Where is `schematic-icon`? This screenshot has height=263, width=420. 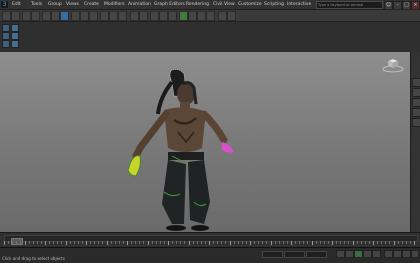 schematic-icon is located at coordinates (172, 16).